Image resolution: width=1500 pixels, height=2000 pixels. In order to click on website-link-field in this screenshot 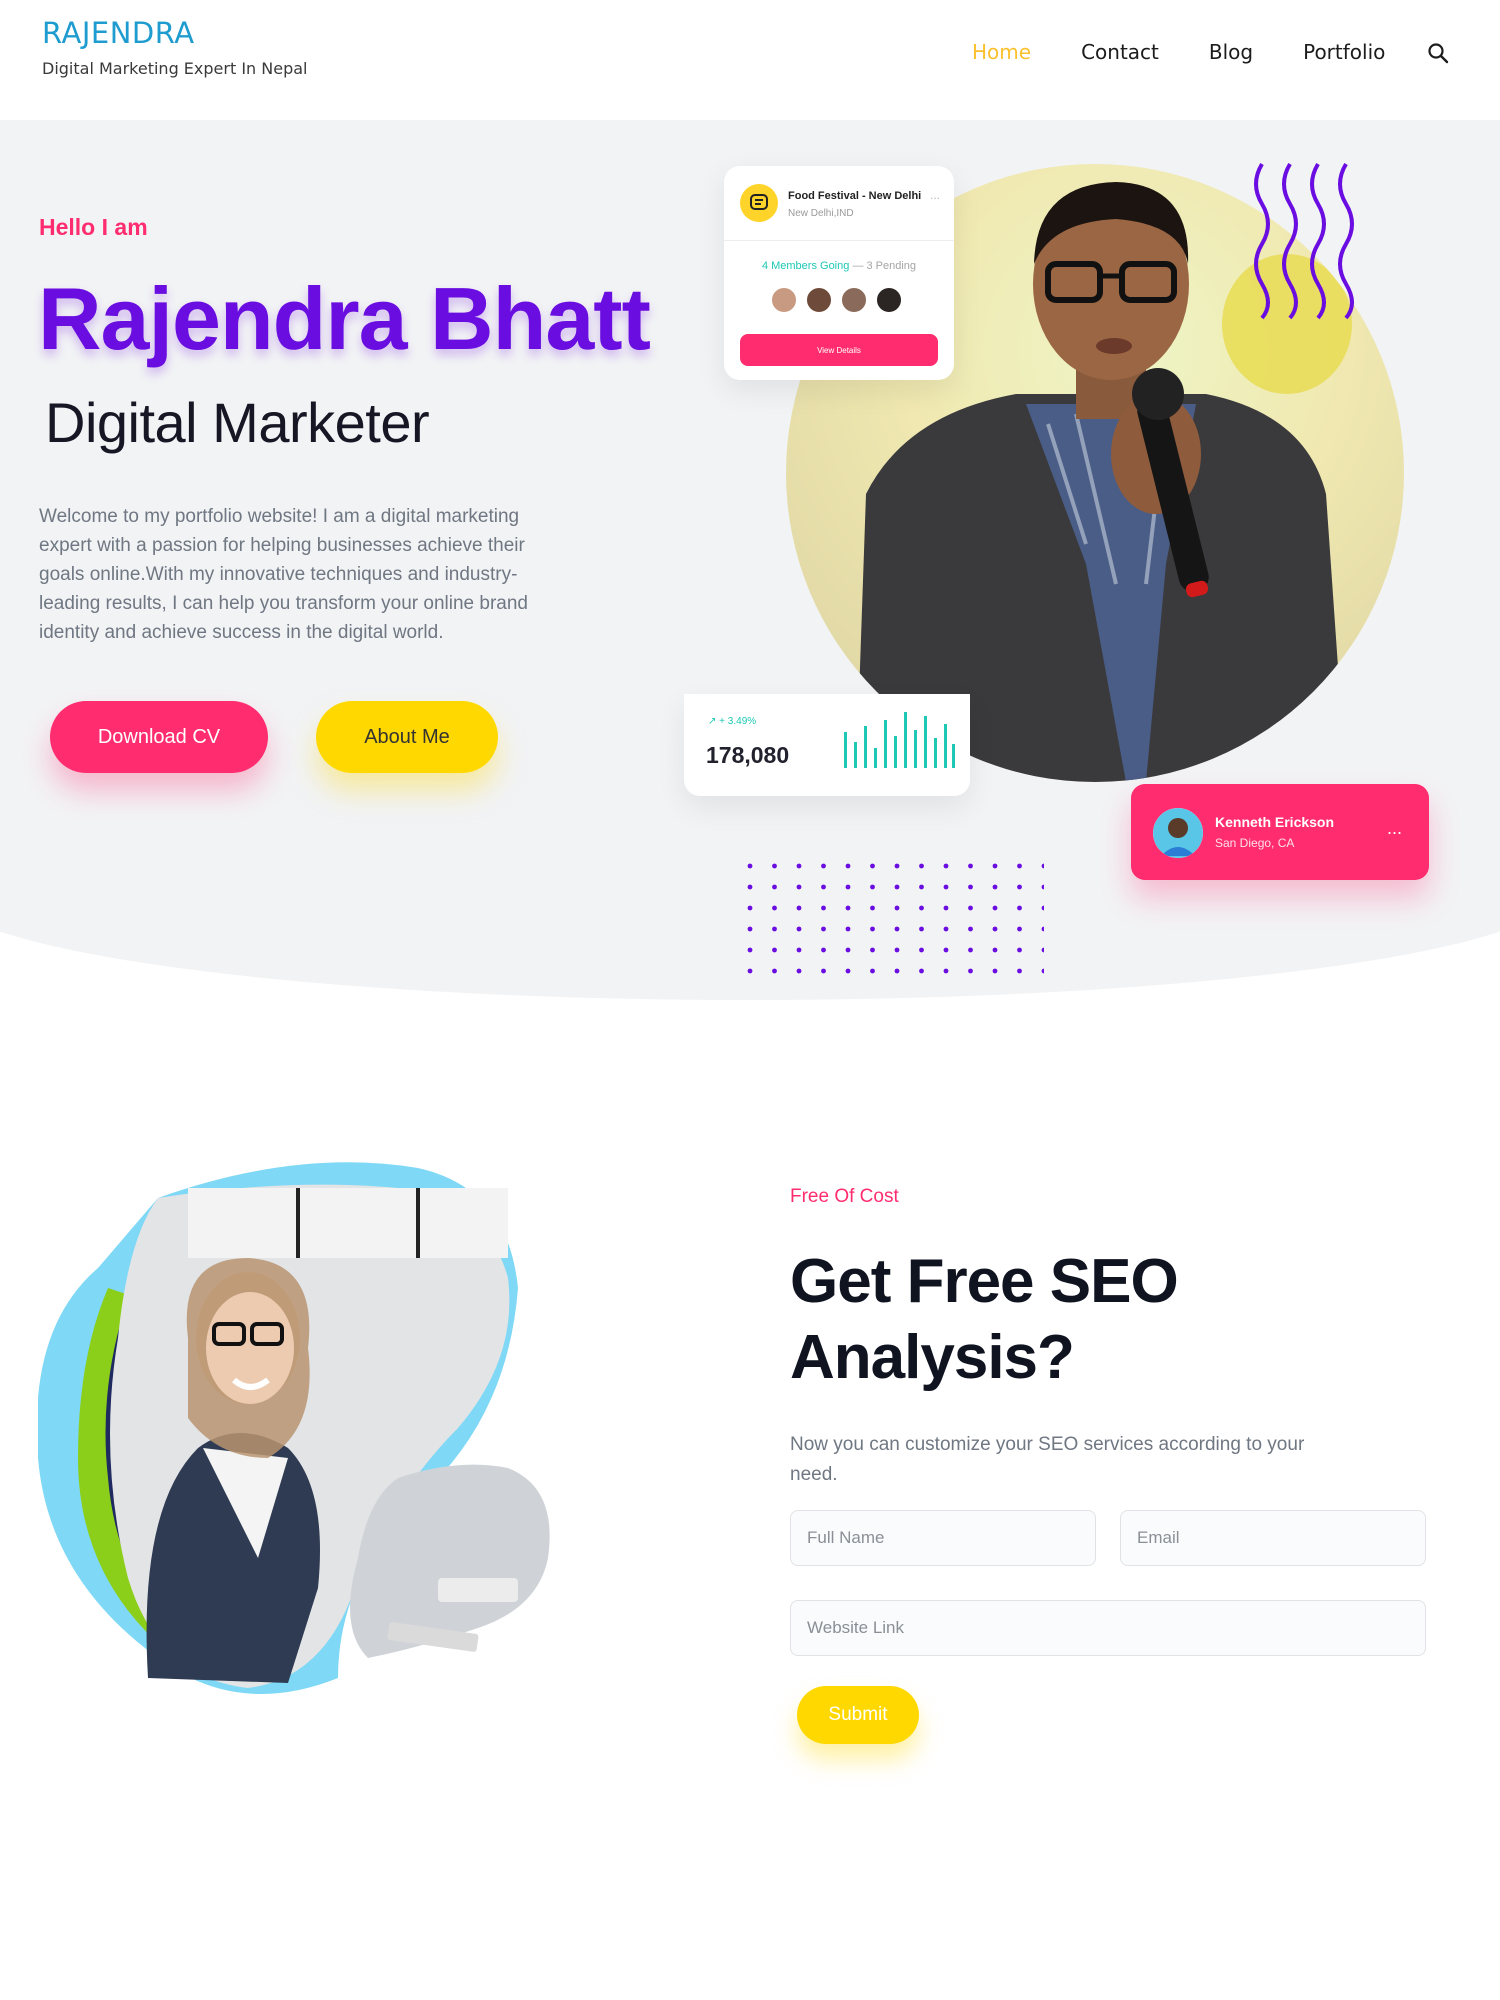, I will do `click(1108, 1628)`.